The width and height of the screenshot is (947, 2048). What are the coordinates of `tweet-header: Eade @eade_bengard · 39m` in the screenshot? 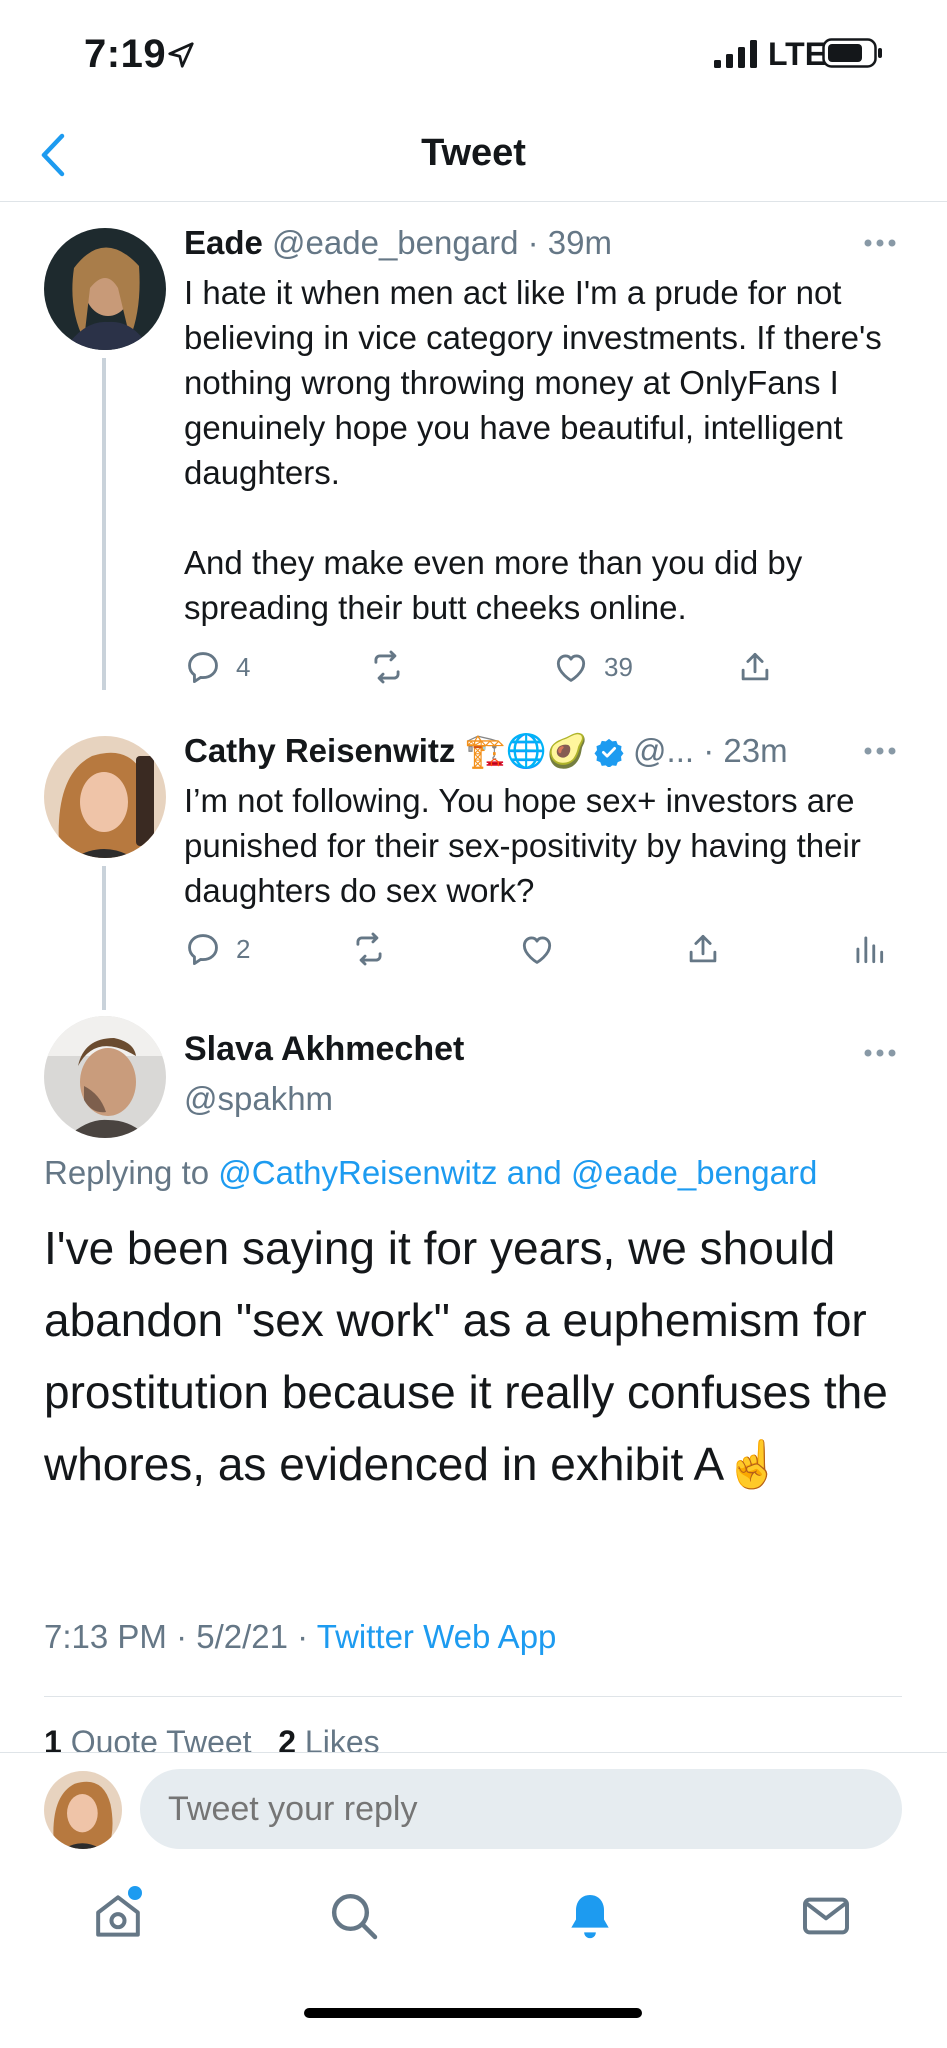 It's located at (398, 243).